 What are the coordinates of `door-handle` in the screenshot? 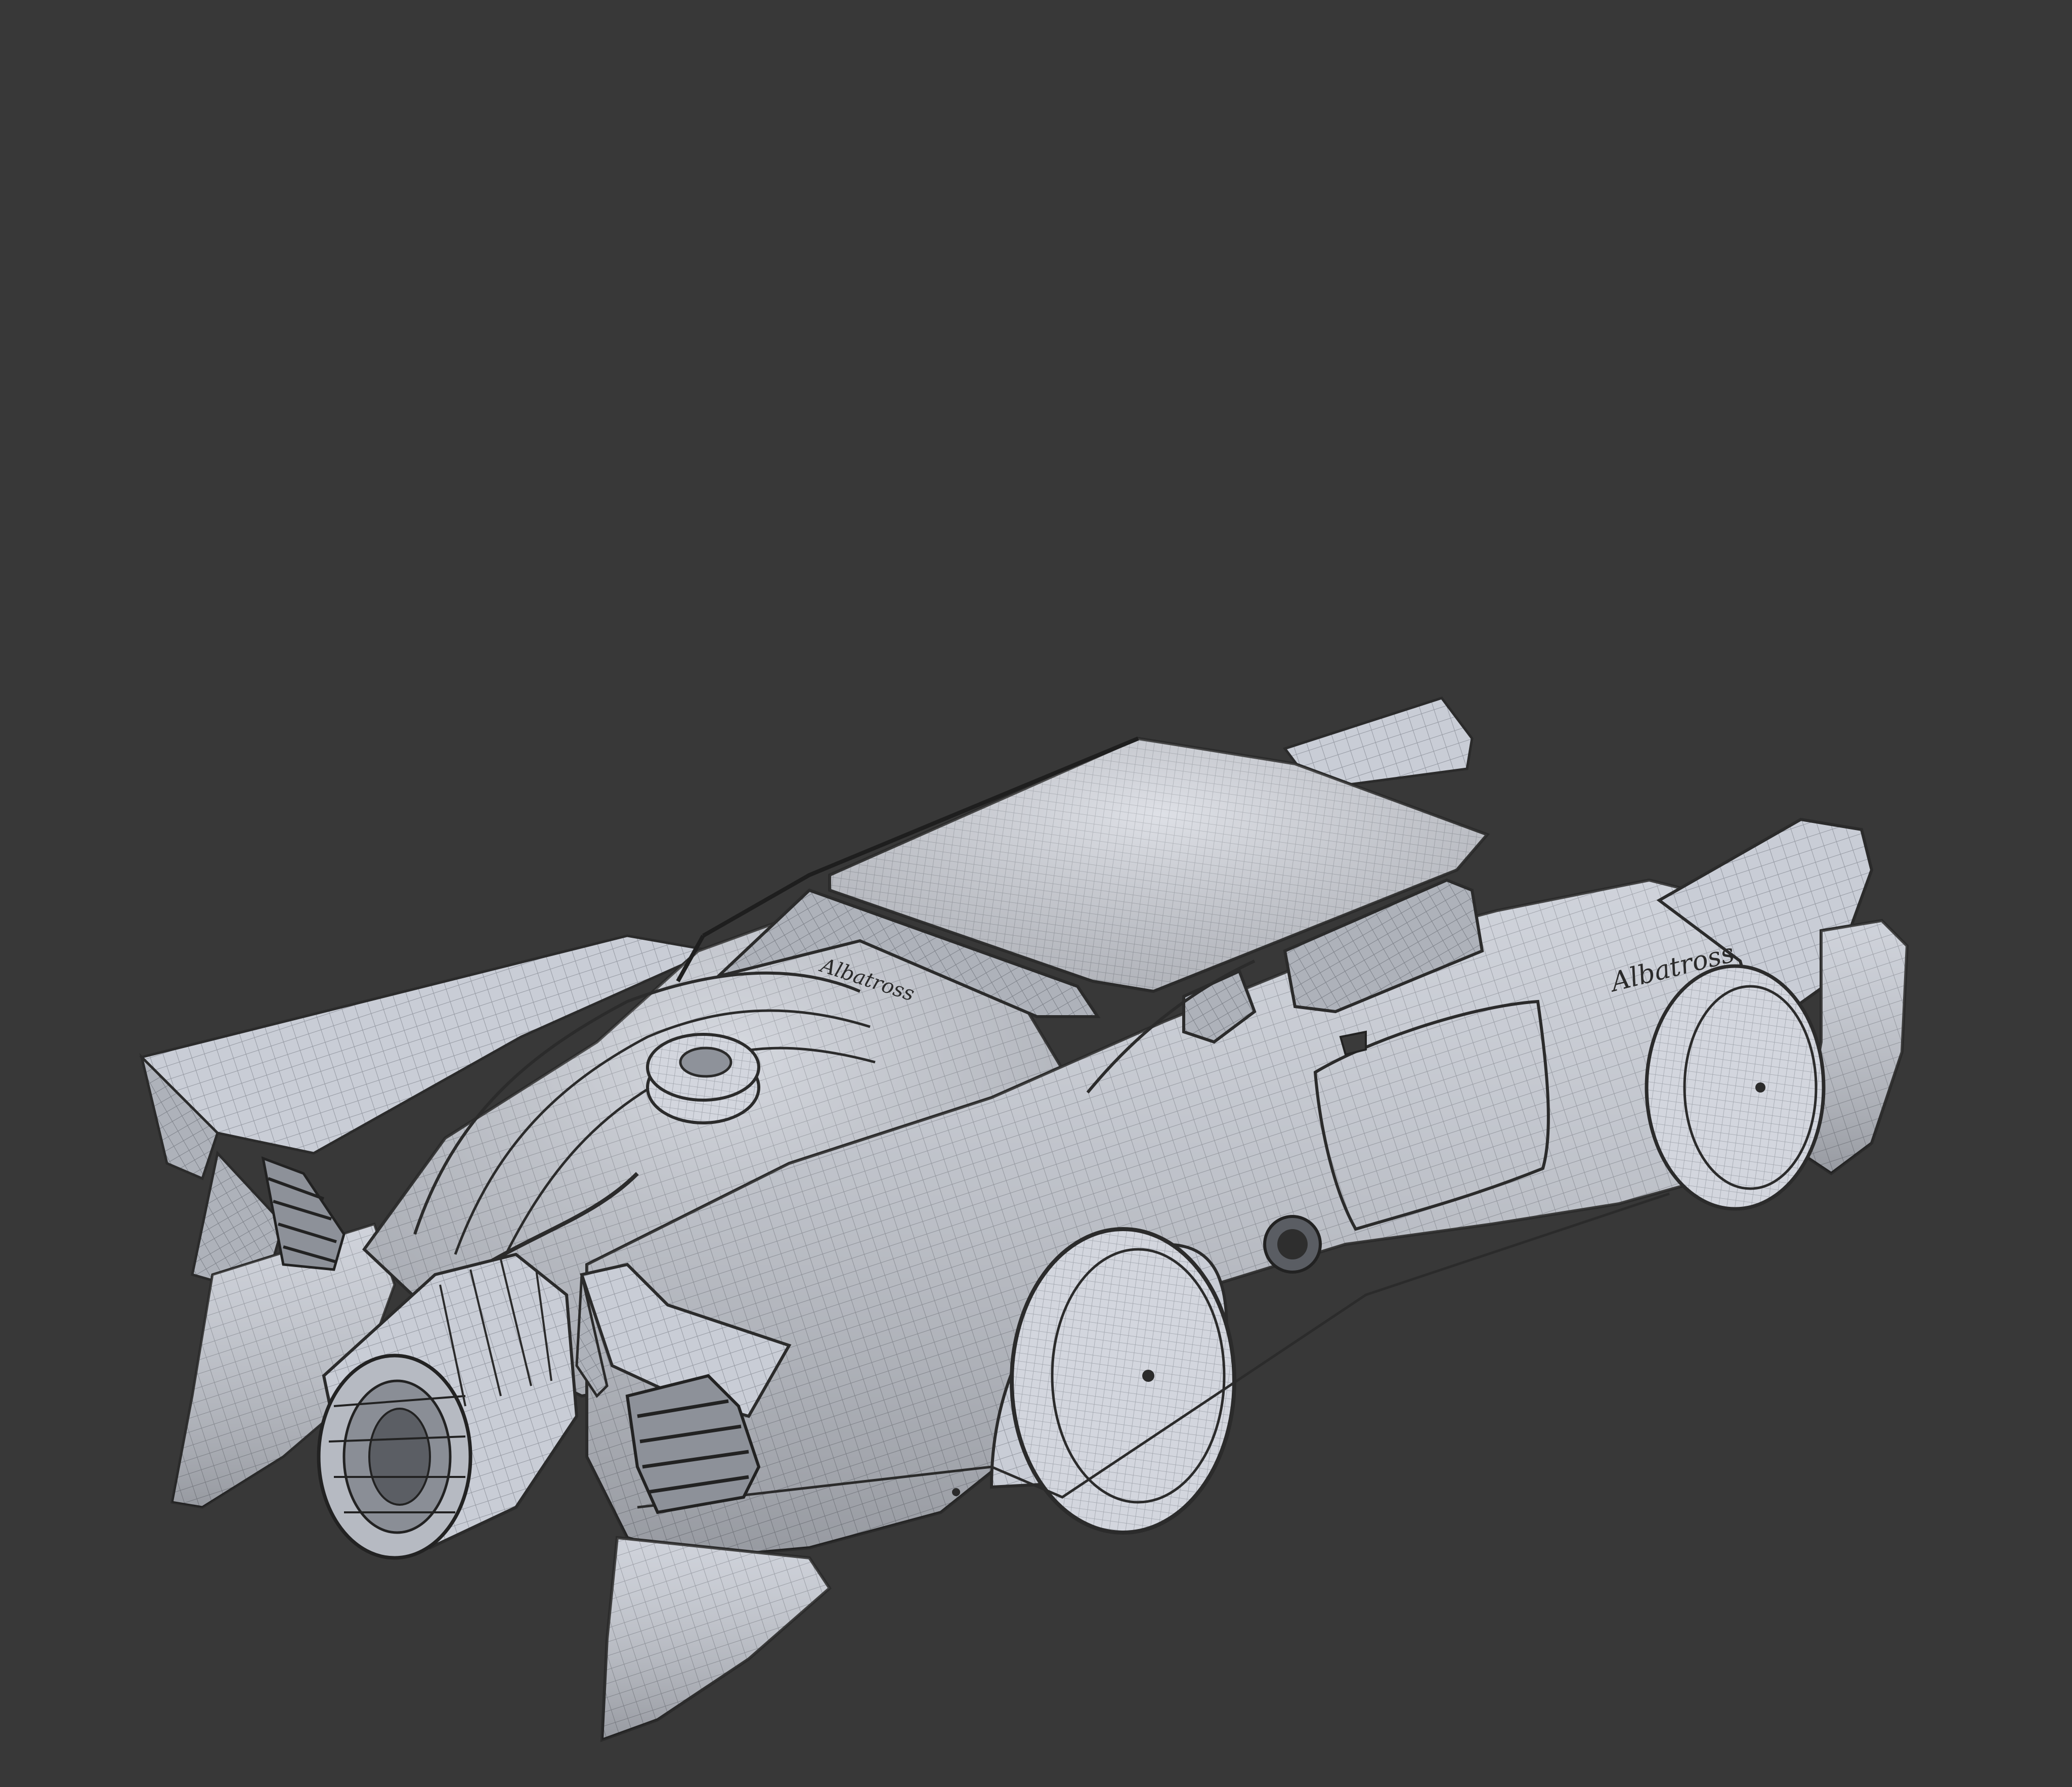 It's located at (1353, 1043).